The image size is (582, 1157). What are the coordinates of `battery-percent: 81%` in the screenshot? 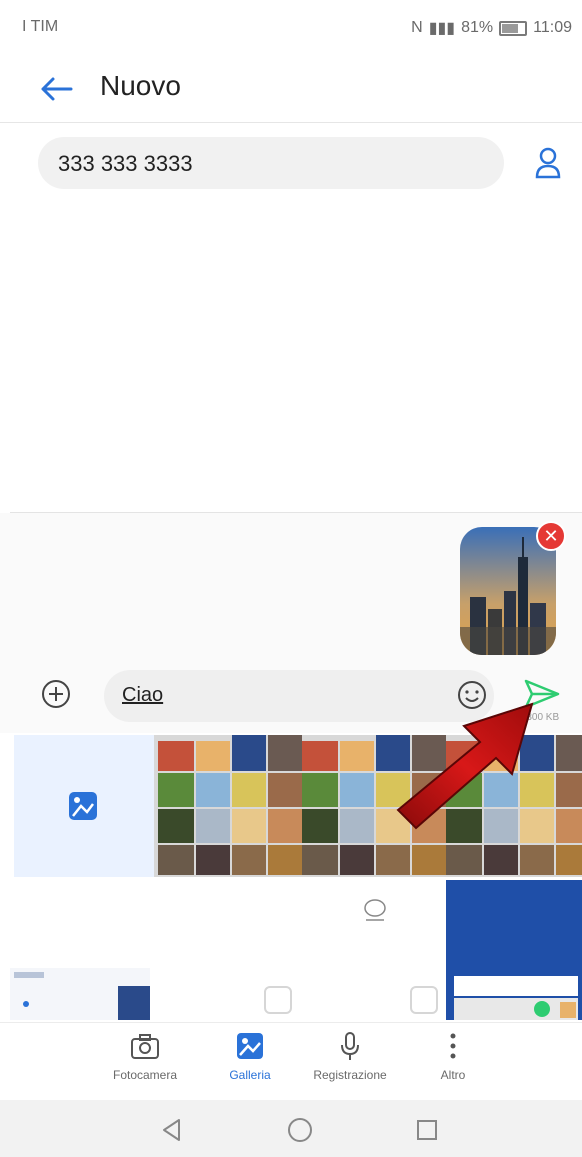 It's located at (477, 27).